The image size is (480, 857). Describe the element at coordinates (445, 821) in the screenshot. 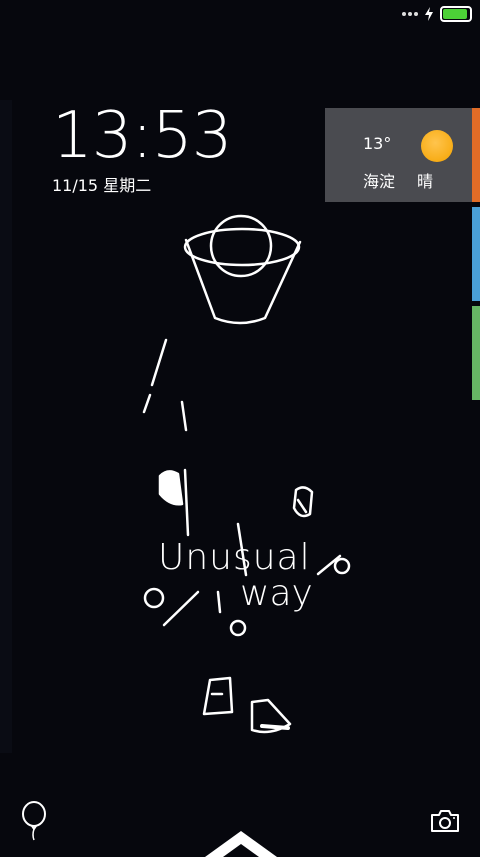

I see `camera-icon` at that location.